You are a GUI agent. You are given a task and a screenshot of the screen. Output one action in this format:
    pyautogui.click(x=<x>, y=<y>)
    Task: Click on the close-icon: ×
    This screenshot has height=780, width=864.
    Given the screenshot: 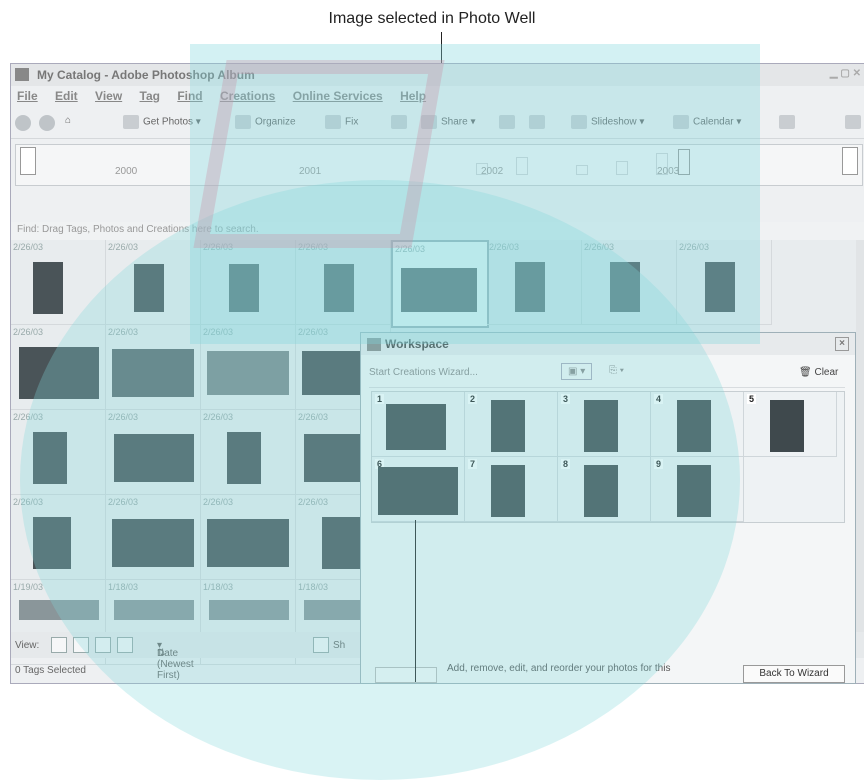 What is the action you would take?
    pyautogui.click(x=842, y=344)
    